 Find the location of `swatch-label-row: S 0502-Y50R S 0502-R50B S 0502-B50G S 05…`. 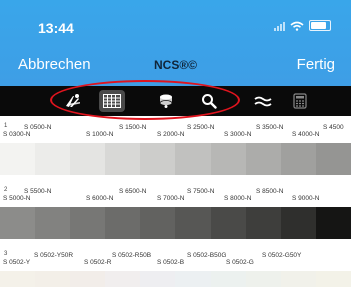

swatch-label-row: S 0502-Y50R S 0502-R50B S 0502-B50G S 05… is located at coordinates (175, 259).